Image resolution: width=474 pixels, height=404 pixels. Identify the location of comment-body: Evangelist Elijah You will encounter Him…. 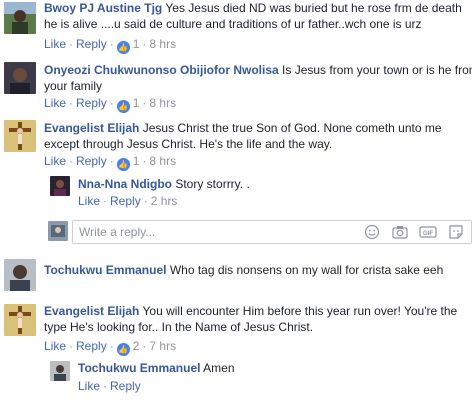
(258, 311).